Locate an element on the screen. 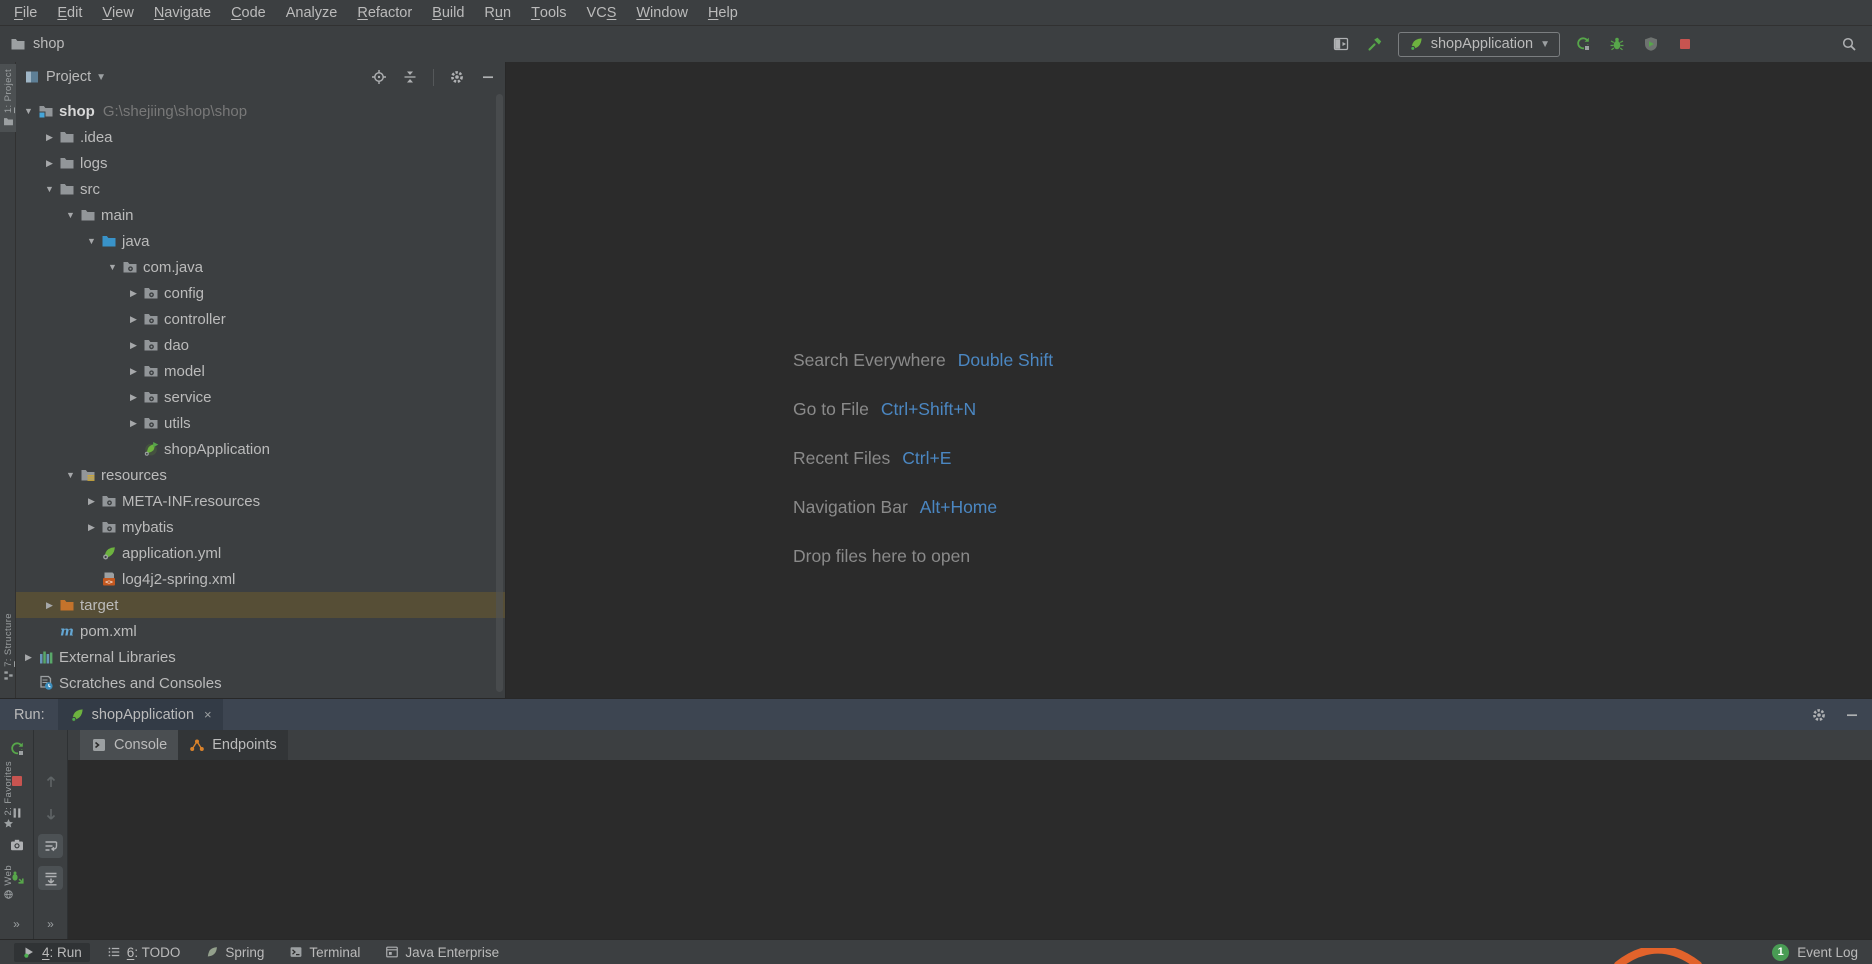 This screenshot has width=1872, height=964. run-configuration-select: shopApplication ▼ is located at coordinates (1478, 44).